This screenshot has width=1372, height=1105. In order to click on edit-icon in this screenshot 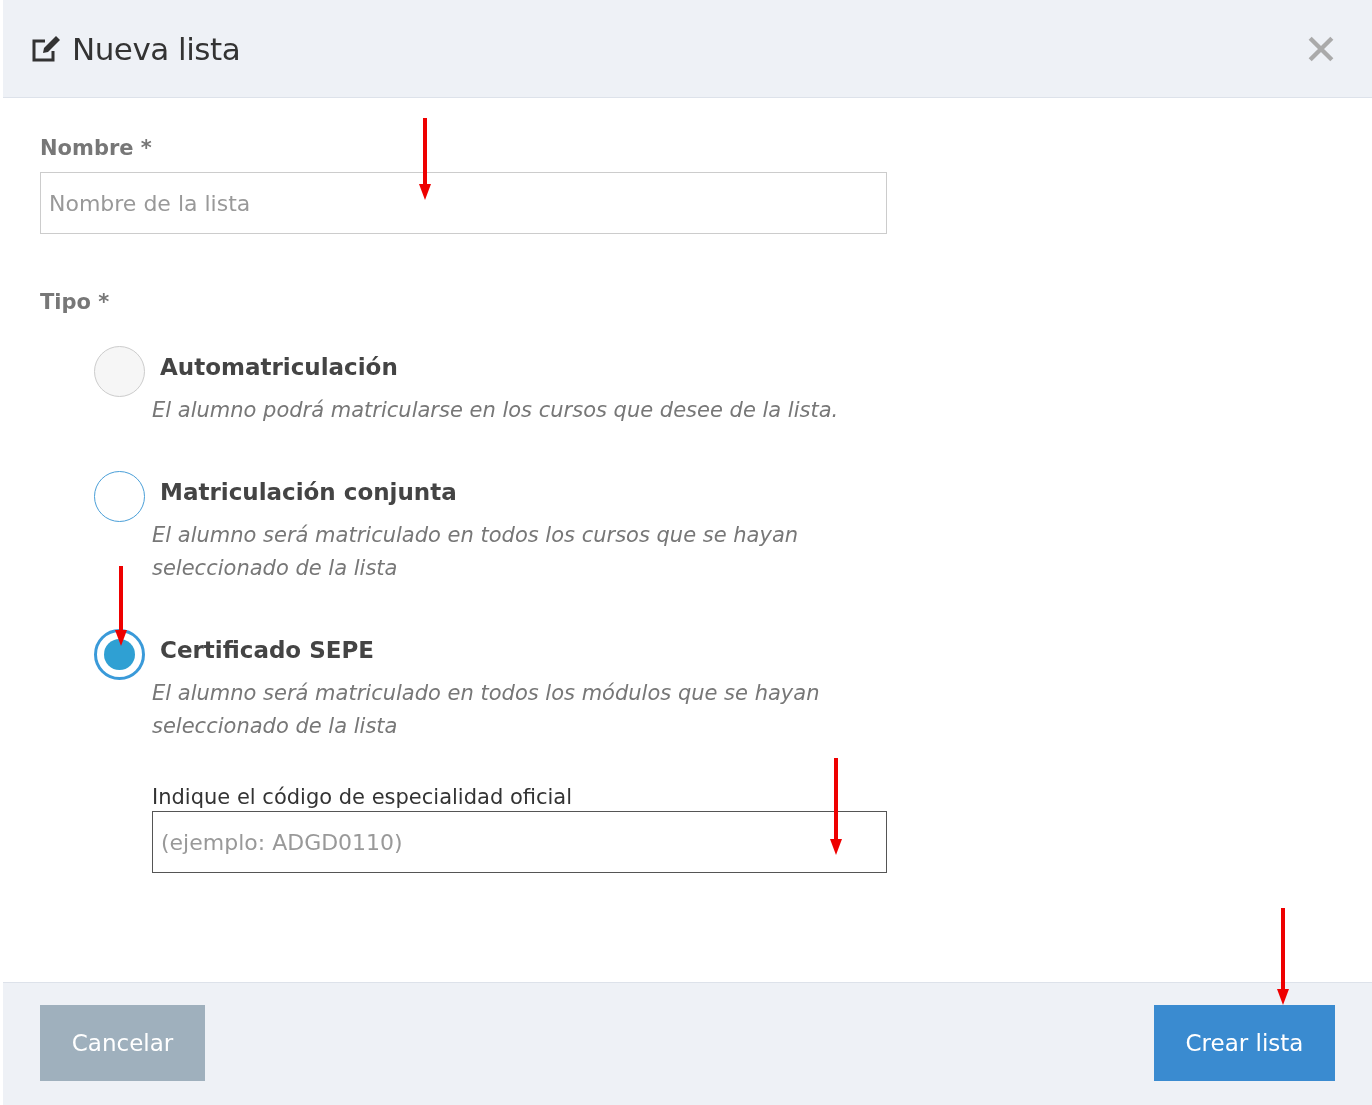, I will do `click(46, 48)`.